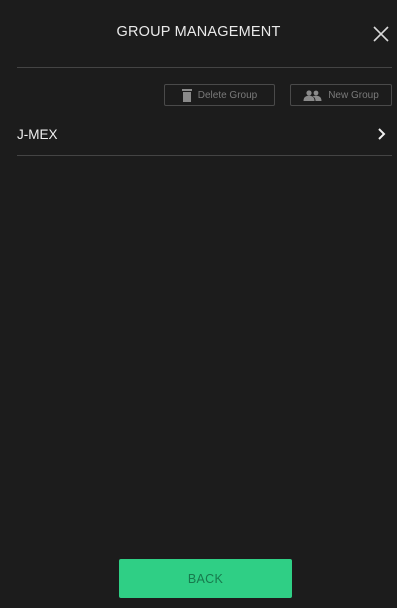 This screenshot has width=397, height=608. I want to click on header-divider, so click(204, 67).